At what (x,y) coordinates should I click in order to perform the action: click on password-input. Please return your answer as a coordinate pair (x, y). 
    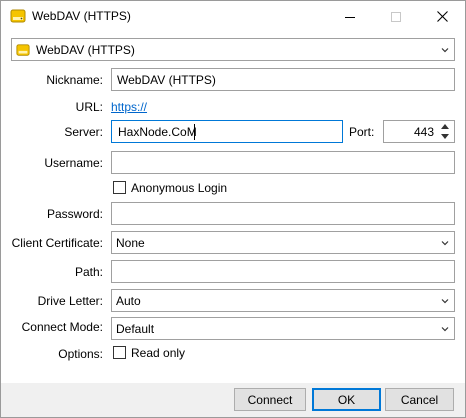
    Looking at the image, I should click on (283, 213).